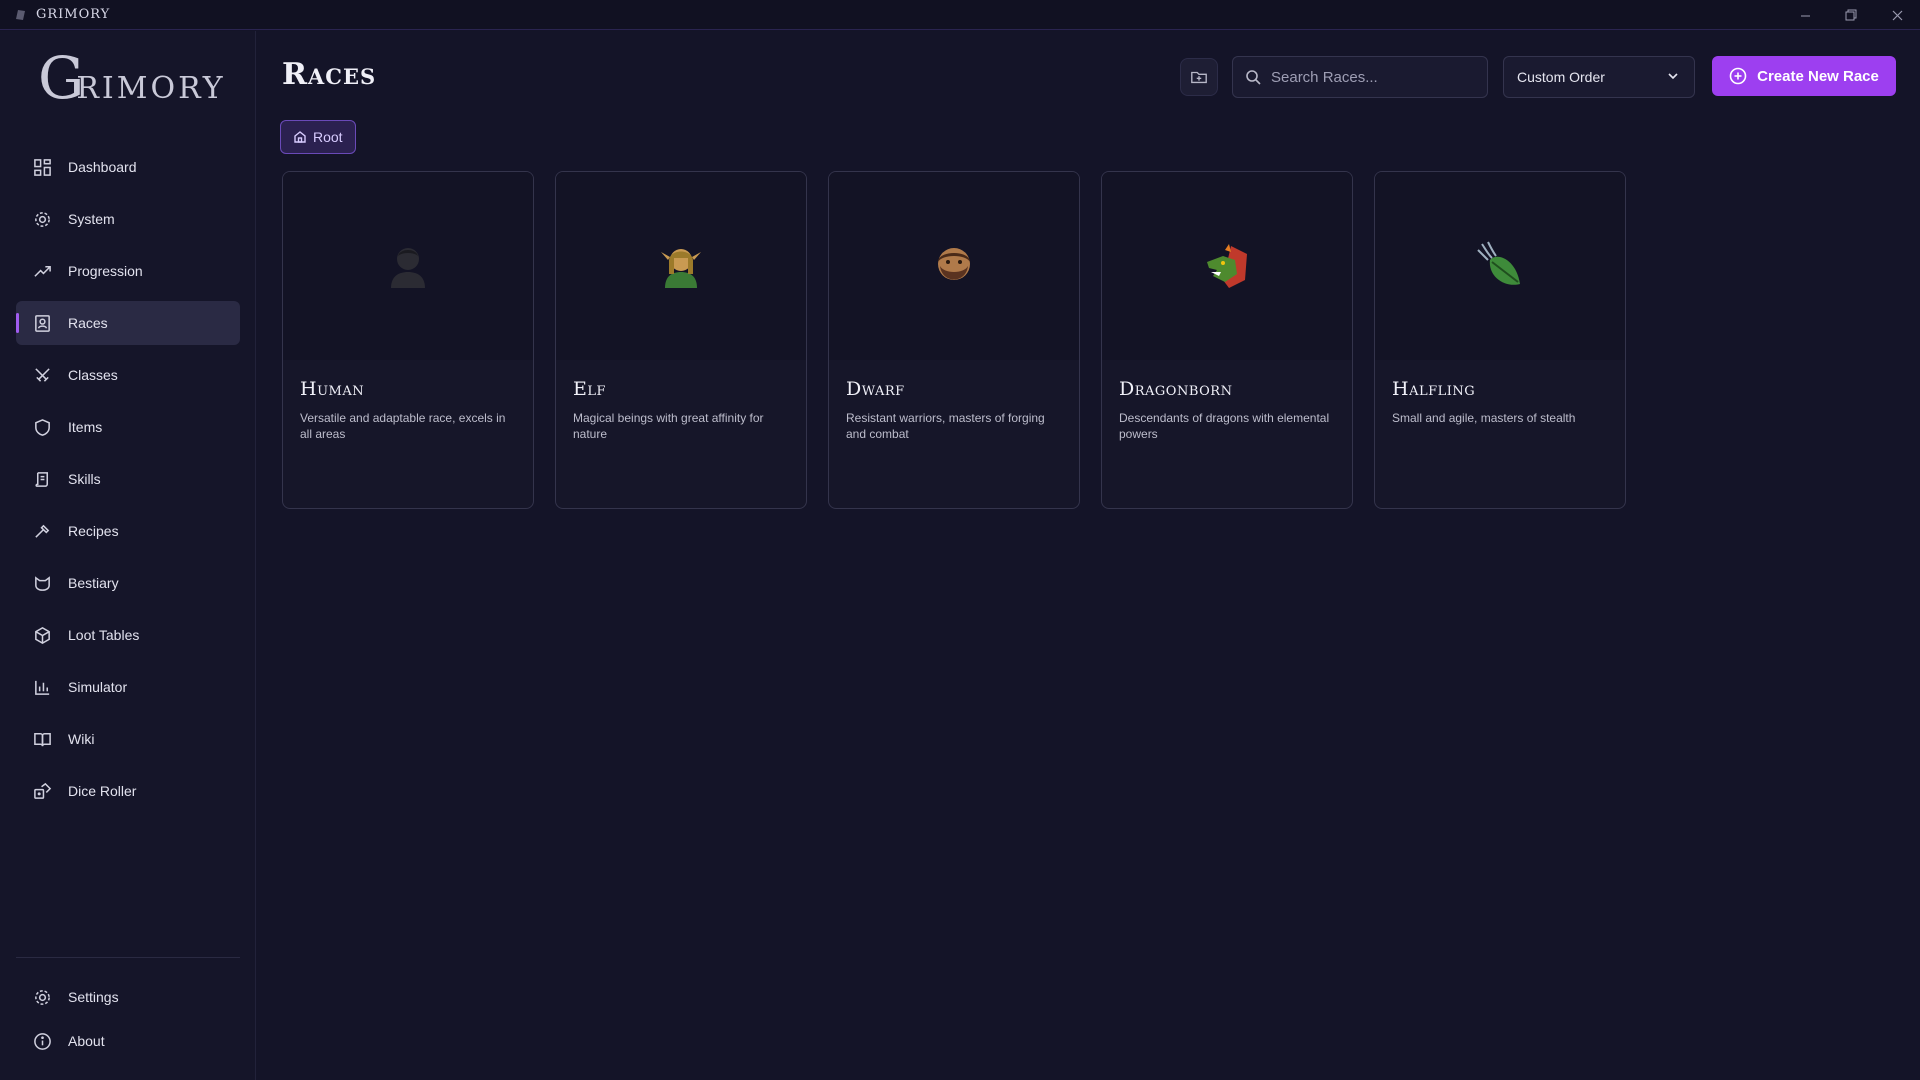 This screenshot has height=1080, width=1920. I want to click on sidebar-item-label: Dashboard, so click(102, 167).